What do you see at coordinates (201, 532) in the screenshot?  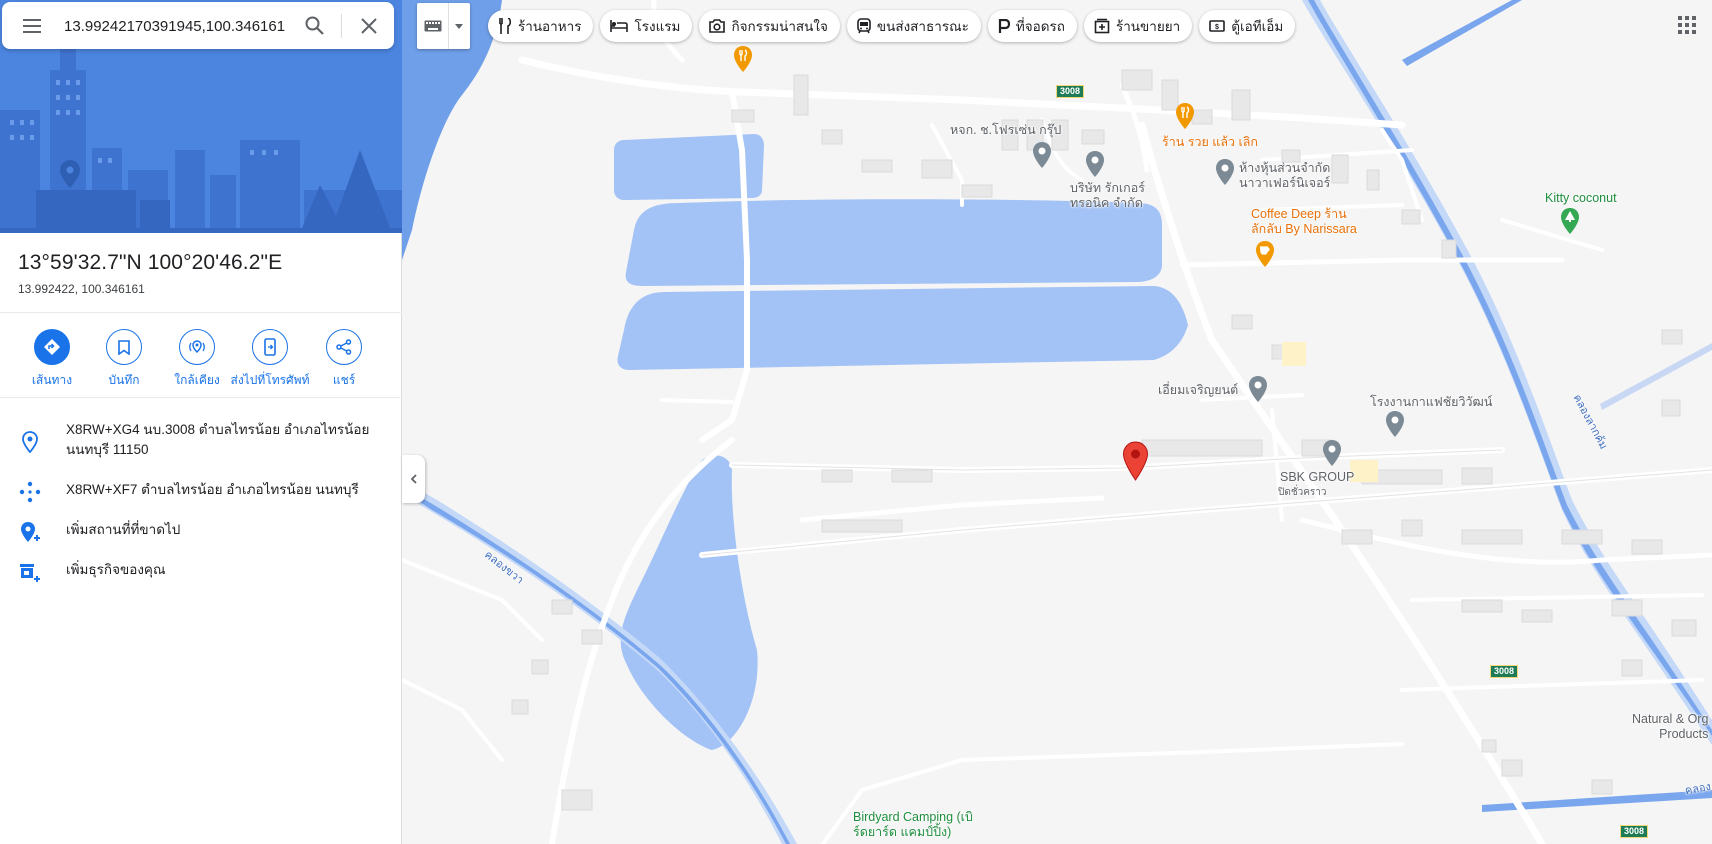 I see `add-place-row: เพิ่มสถานที่ที่ขาดไป` at bounding box center [201, 532].